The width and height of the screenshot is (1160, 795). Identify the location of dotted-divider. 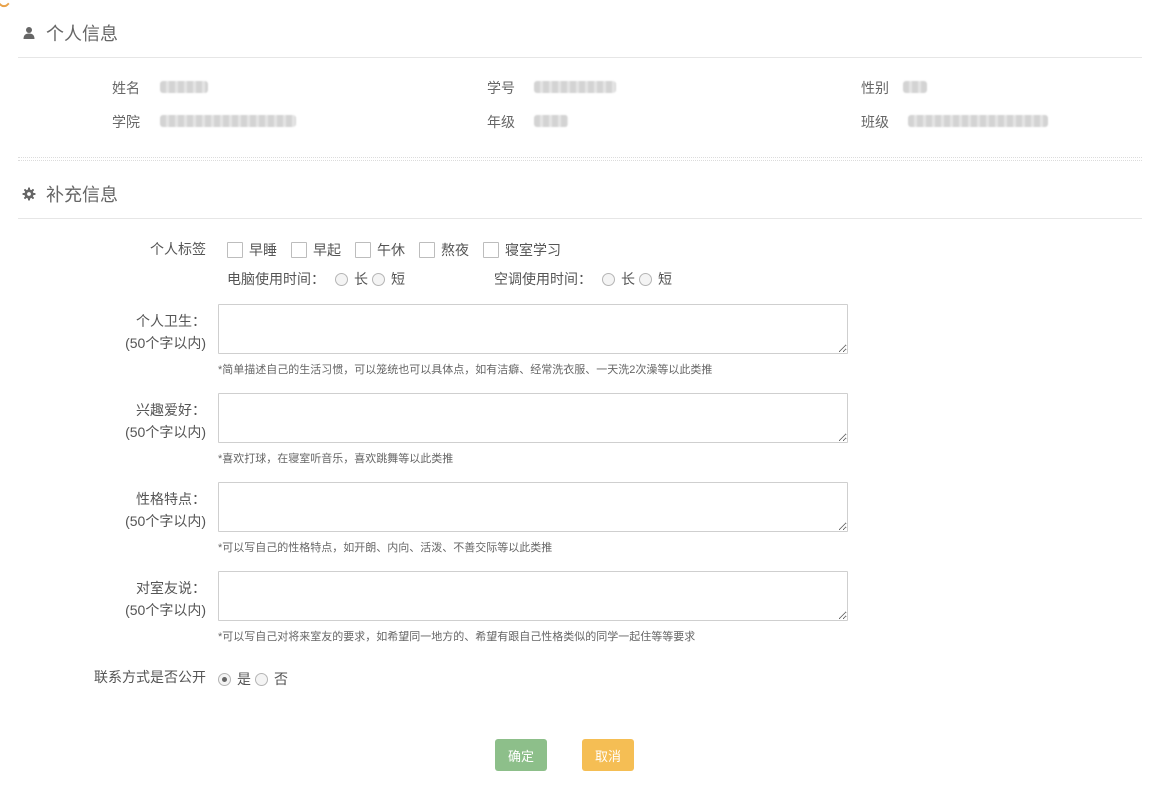
(580, 158).